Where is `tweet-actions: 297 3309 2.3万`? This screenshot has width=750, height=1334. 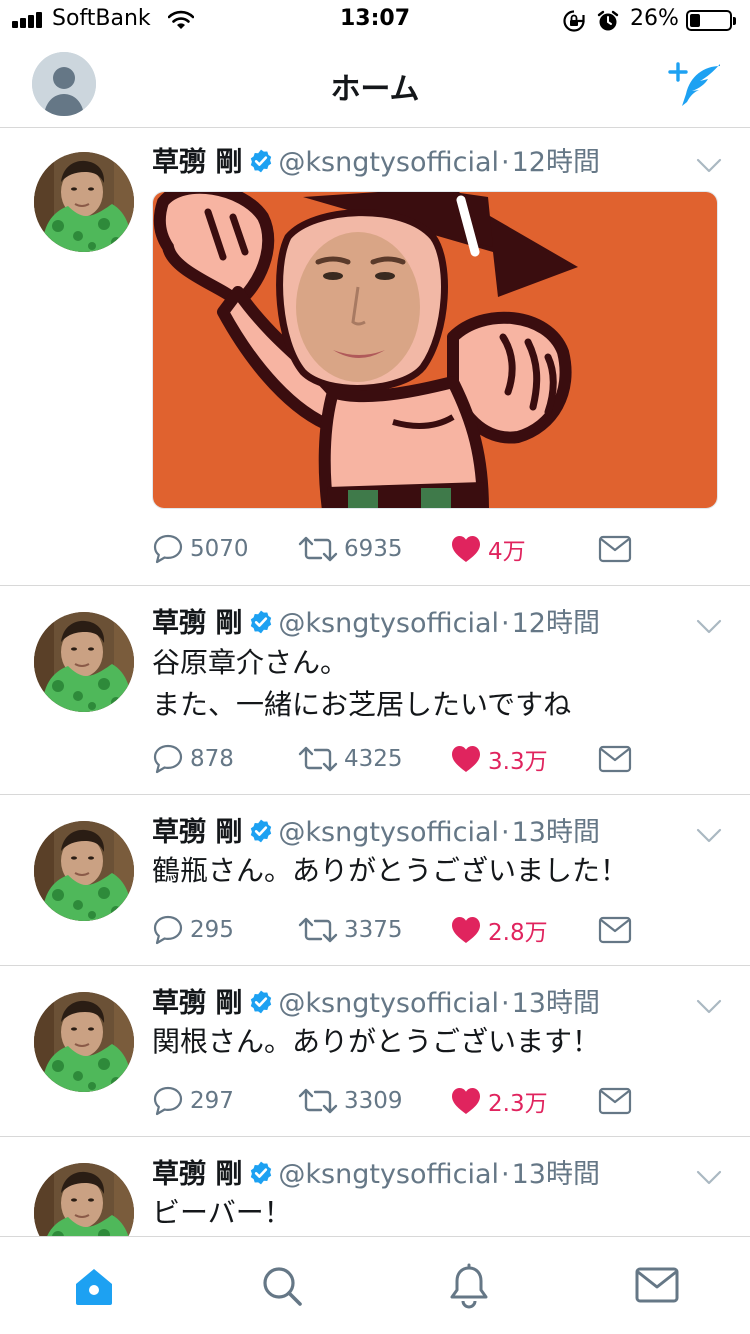 tweet-actions: 297 3309 2.3万 is located at coordinates (402, 1101).